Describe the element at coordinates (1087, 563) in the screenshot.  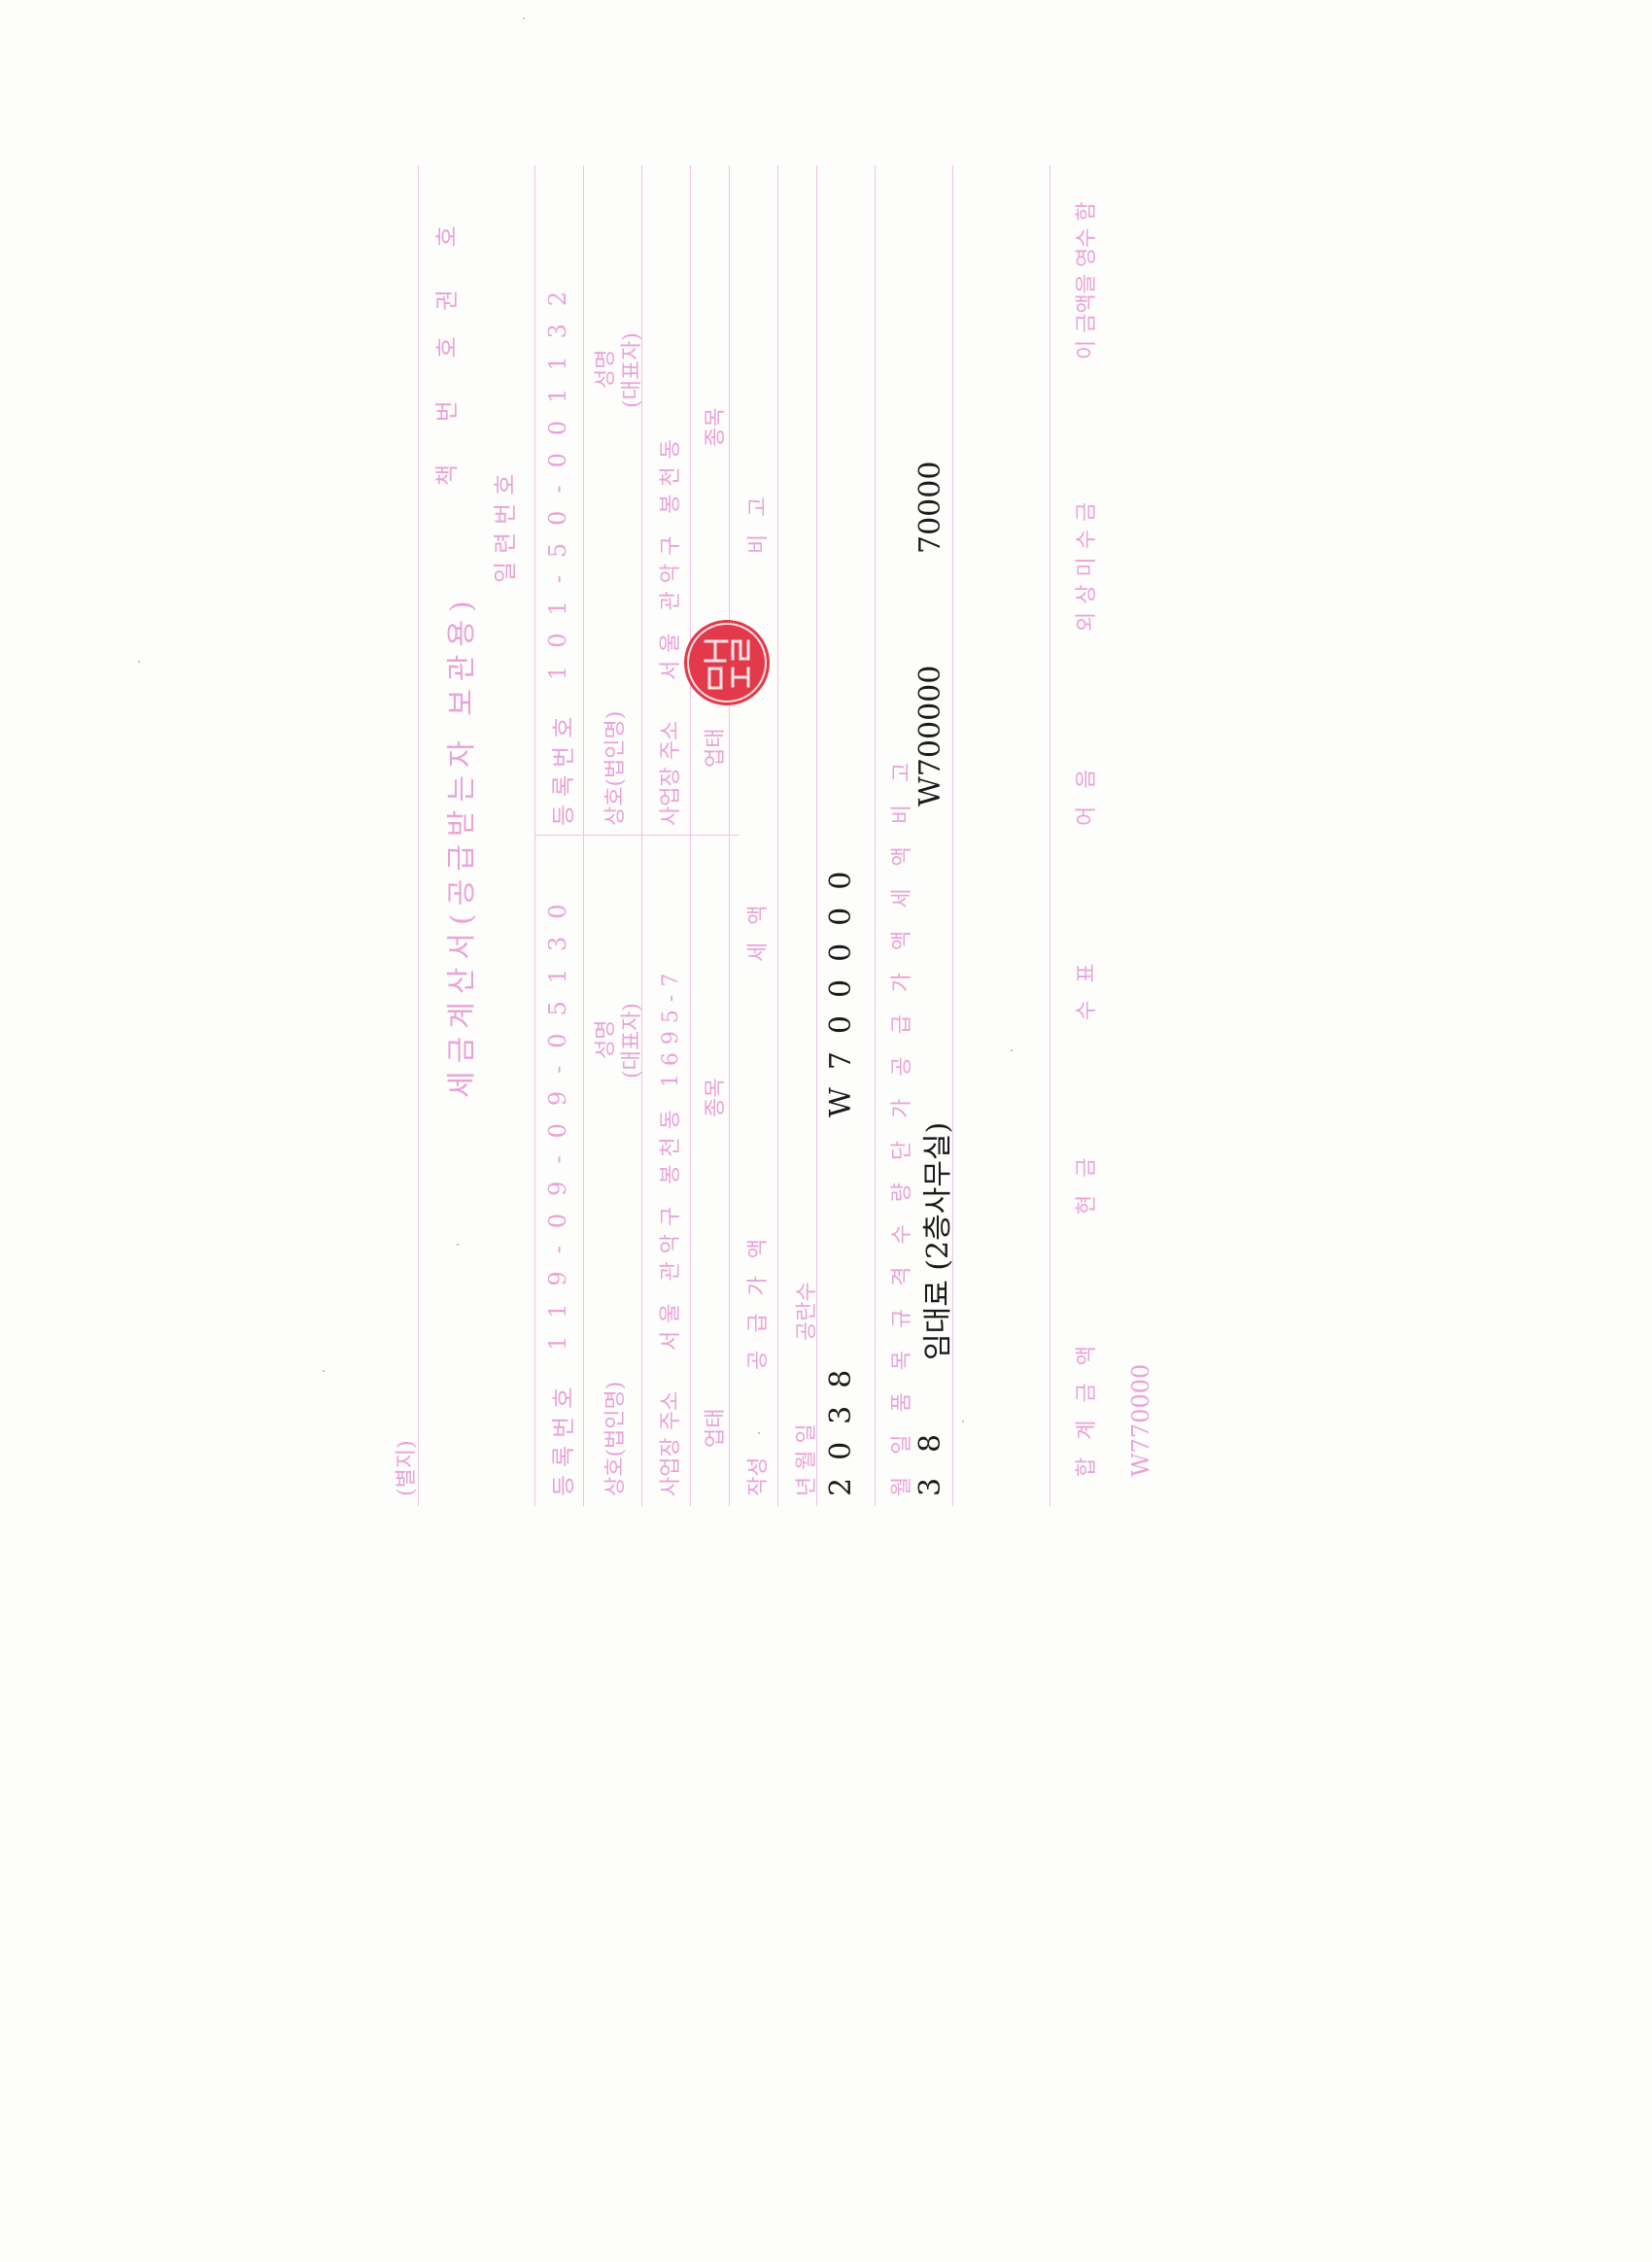
I see `credit-label: 외상미수금` at that location.